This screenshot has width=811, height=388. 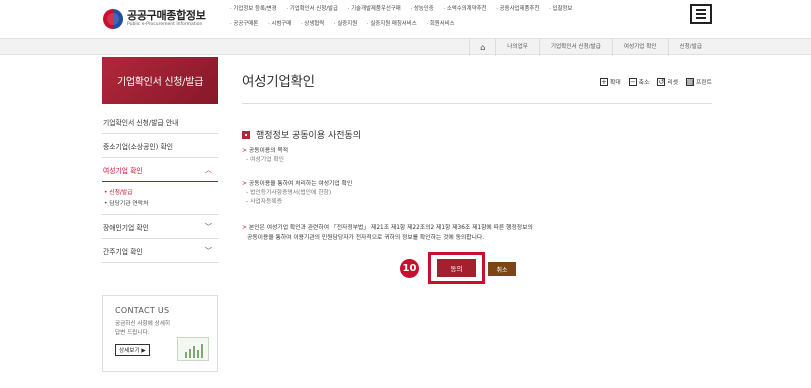 What do you see at coordinates (132, 350) in the screenshot?
I see `contact-detail-button: 상세보기 ▶` at bounding box center [132, 350].